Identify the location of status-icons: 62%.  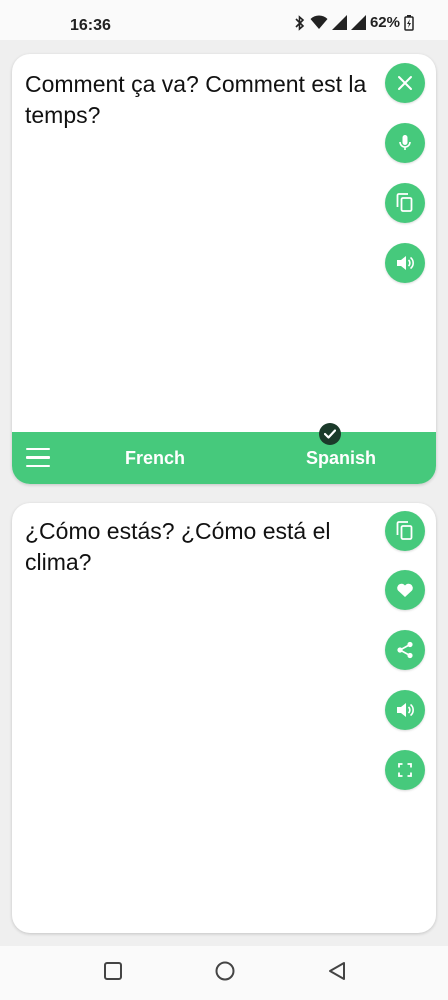
(354, 22).